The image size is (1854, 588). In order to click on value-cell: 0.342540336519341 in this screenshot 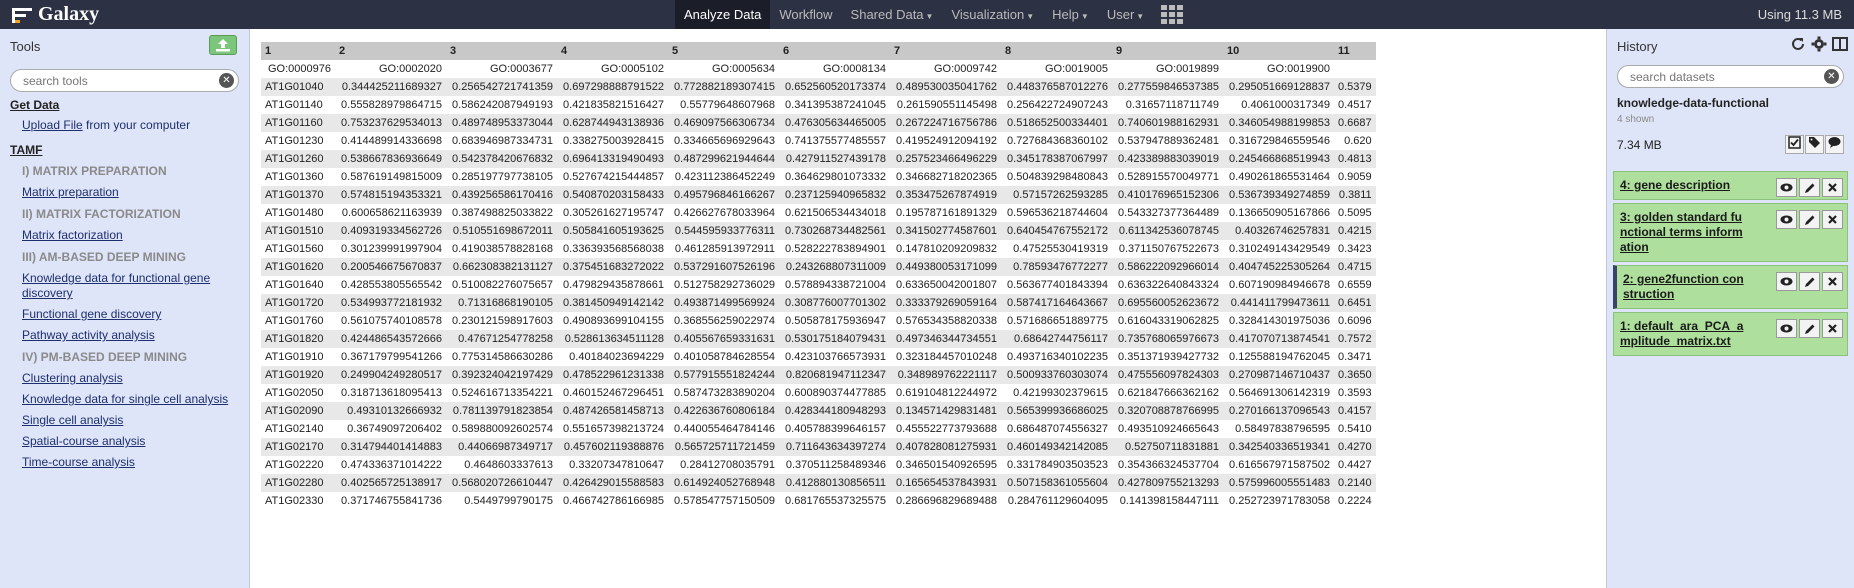, I will do `click(1278, 447)`.